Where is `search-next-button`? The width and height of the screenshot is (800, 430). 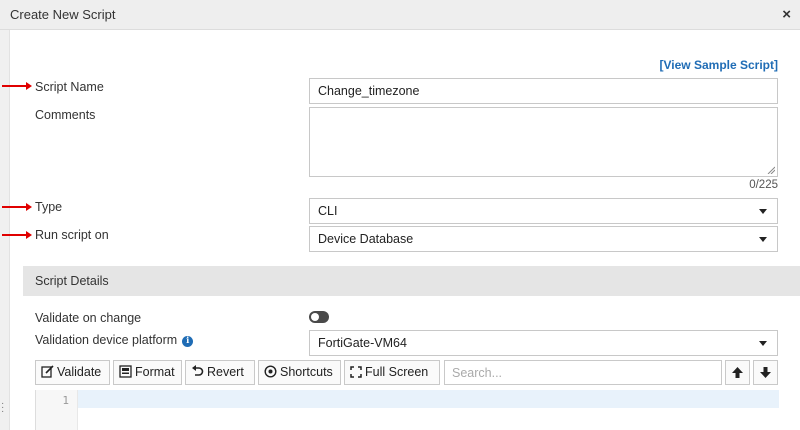
search-next-button is located at coordinates (765, 372).